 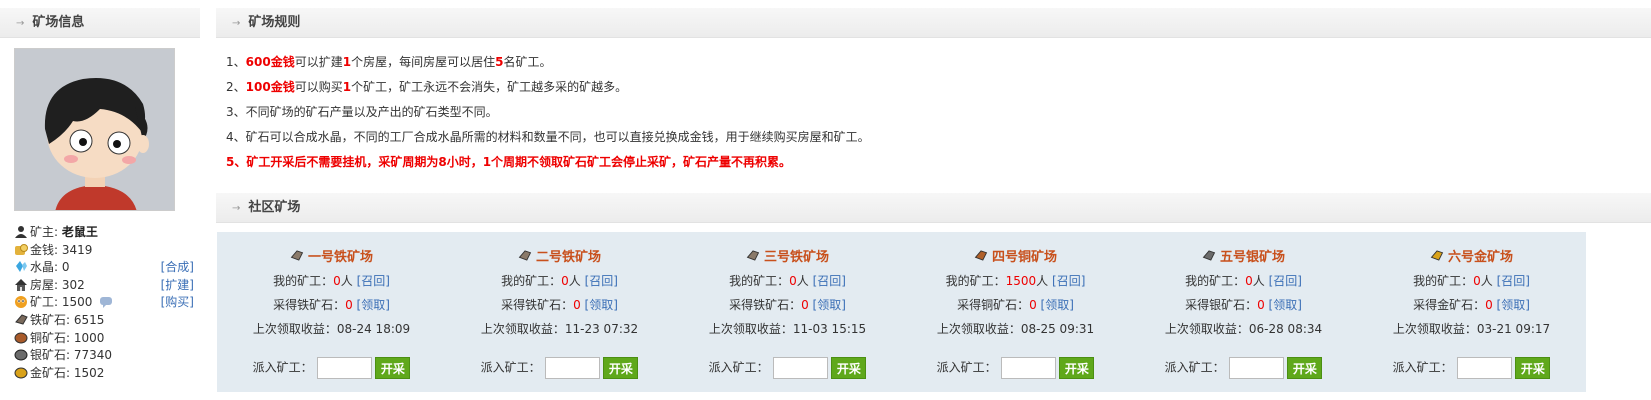 What do you see at coordinates (177, 268) in the screenshot?
I see `synthesize-link: [合成]` at bounding box center [177, 268].